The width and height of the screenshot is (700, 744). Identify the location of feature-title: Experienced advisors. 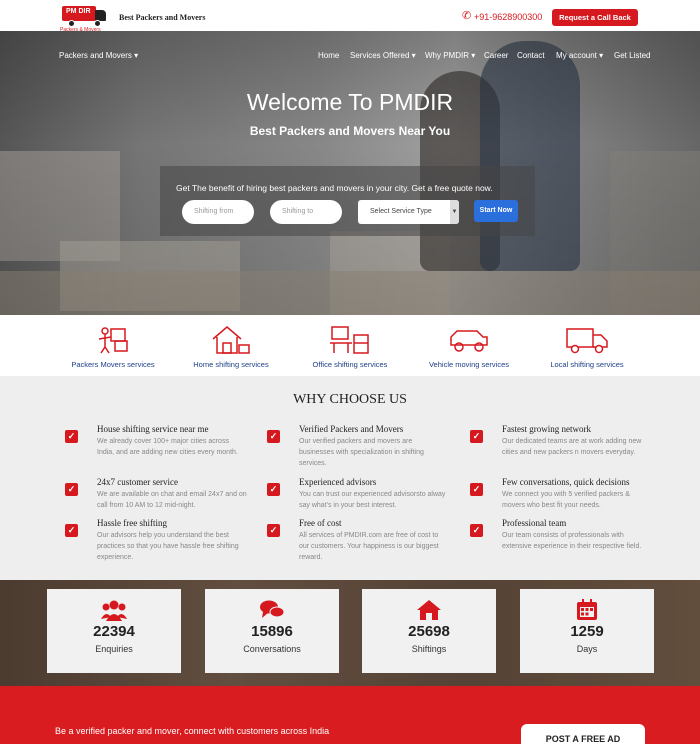
(338, 482).